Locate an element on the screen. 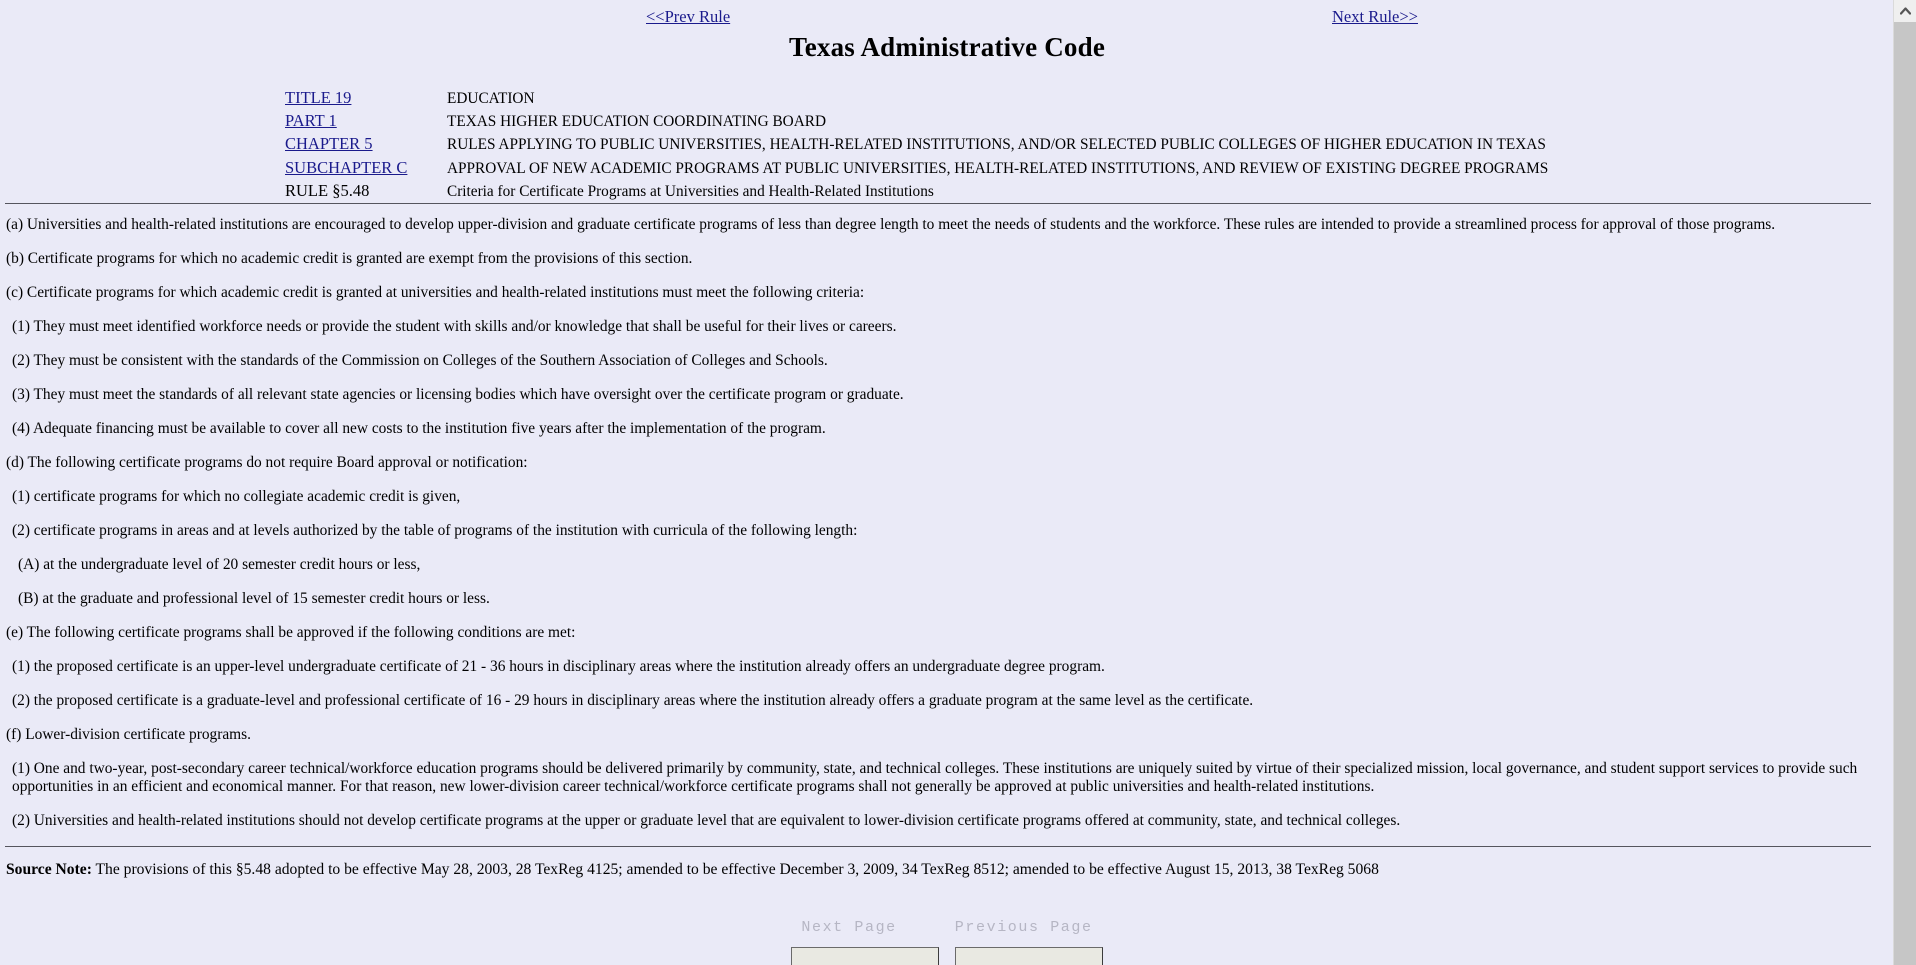 The width and height of the screenshot is (1916, 965). breadcrumb-label-rule: RULE §5.48 is located at coordinates (327, 190).